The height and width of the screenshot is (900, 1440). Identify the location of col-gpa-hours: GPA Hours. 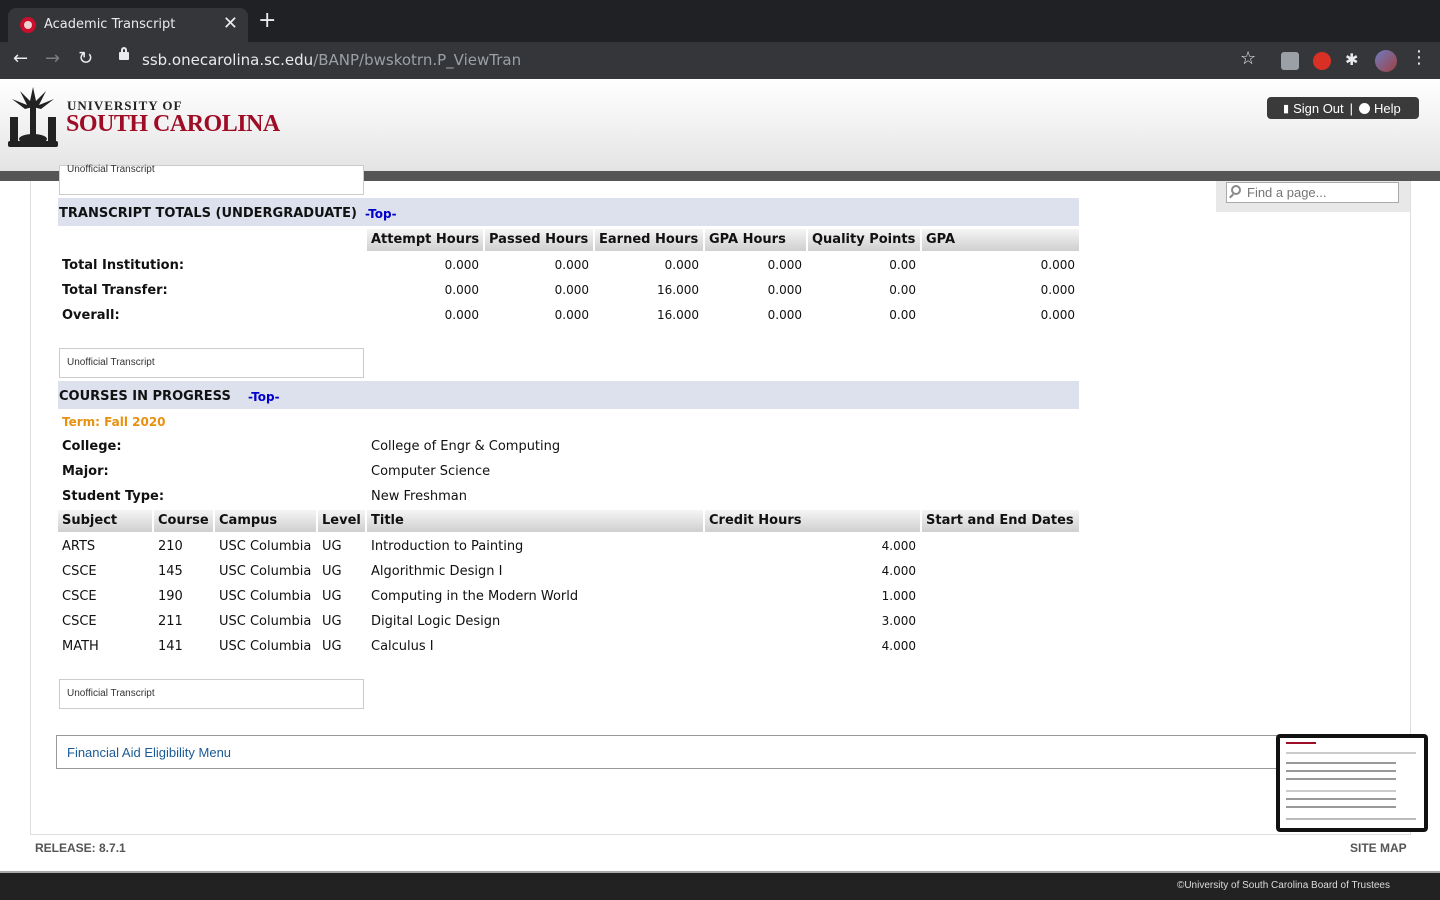
(755, 240).